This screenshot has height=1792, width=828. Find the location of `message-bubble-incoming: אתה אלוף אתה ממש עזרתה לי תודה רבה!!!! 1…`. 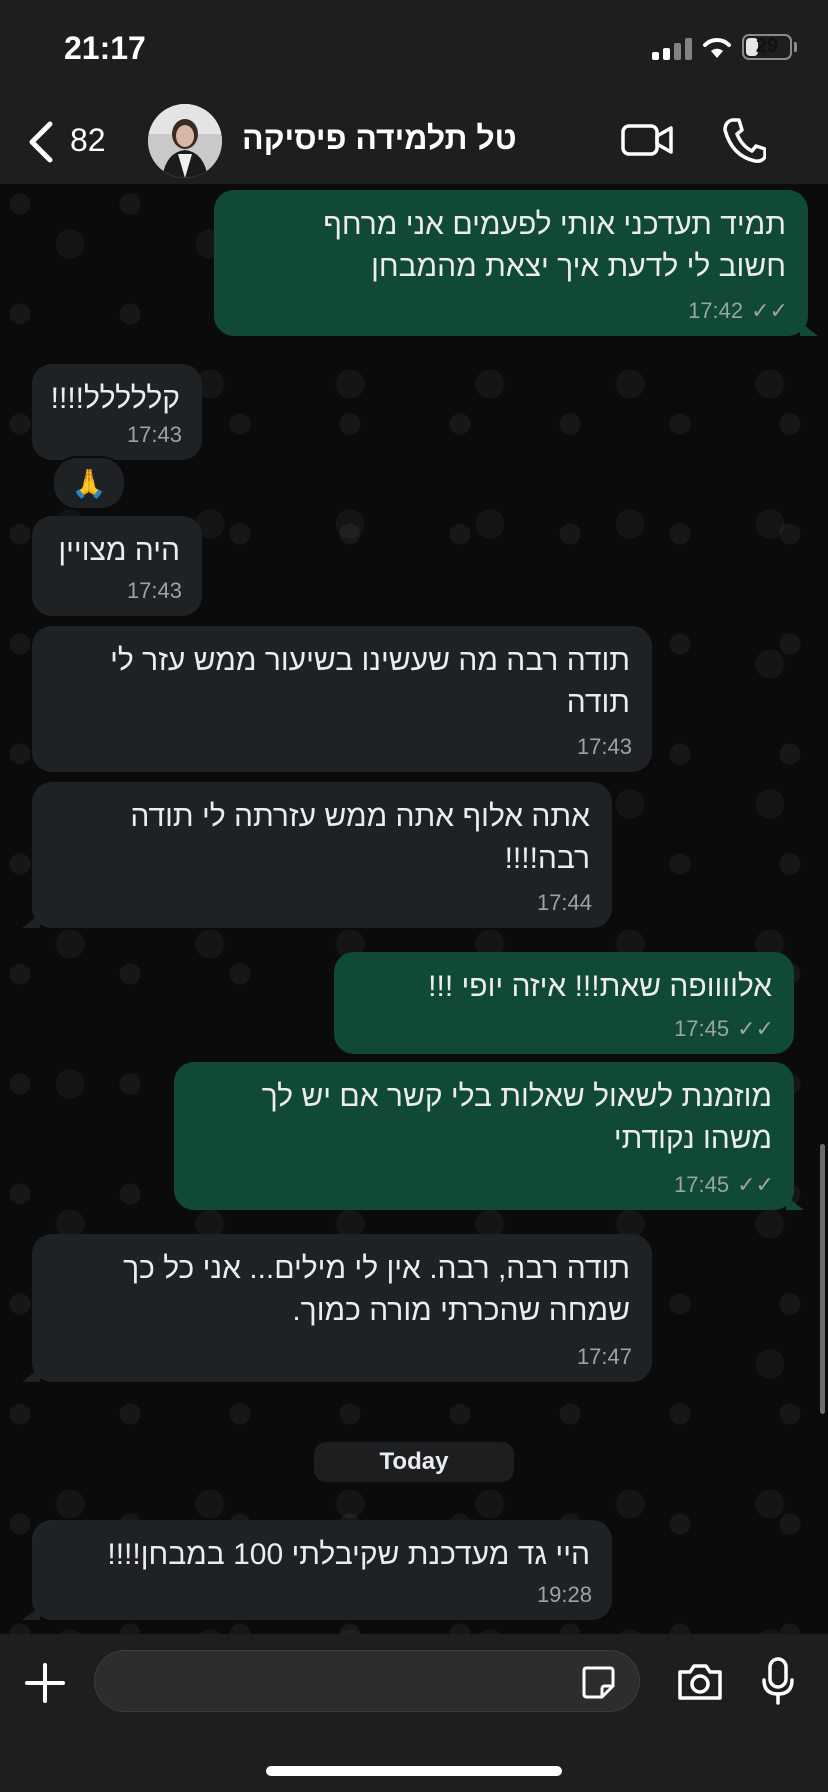

message-bubble-incoming: אתה אלוף אתה ממש עזרתה לי תודה רבה!!!! 1… is located at coordinates (317, 855).